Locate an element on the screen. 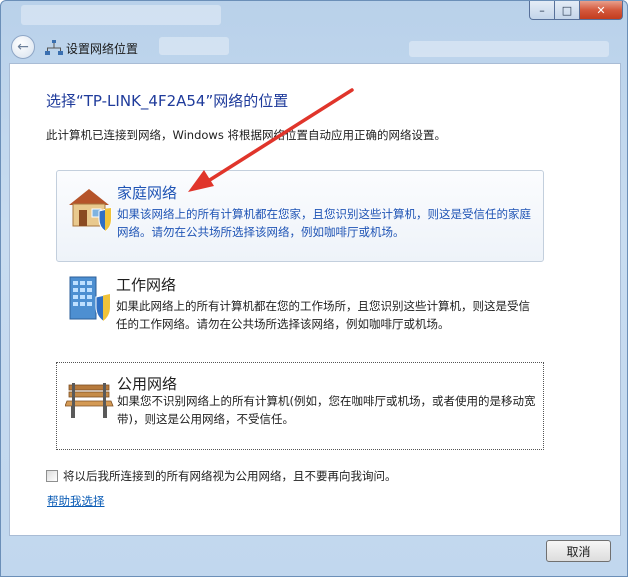 This screenshot has width=628, height=578. option-title: 家庭网络 is located at coordinates (147, 193).